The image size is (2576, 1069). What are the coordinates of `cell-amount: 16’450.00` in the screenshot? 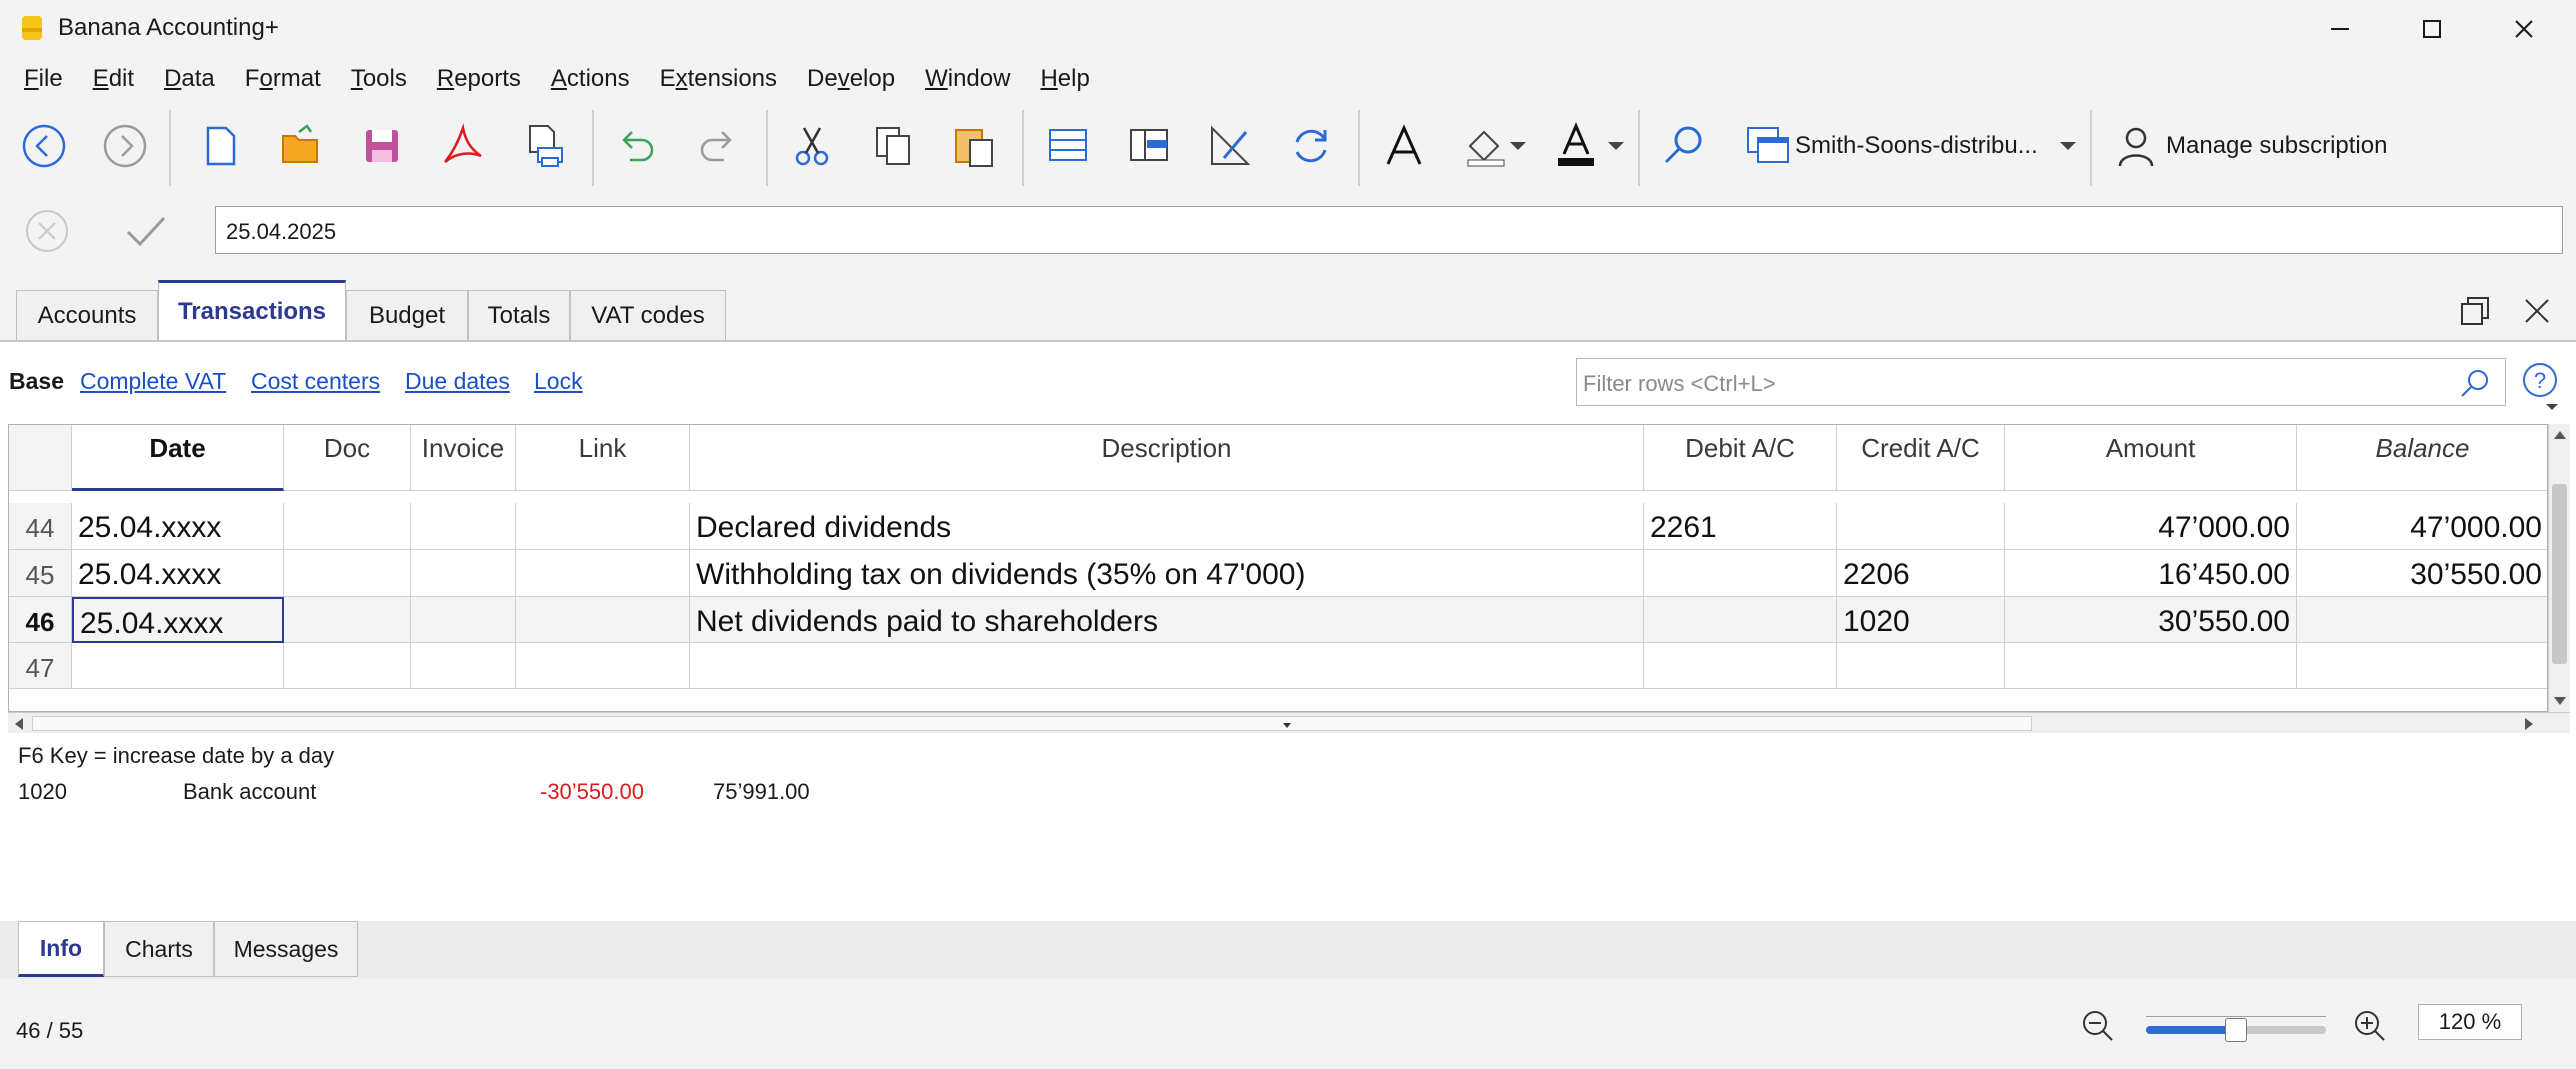 It's located at (2151, 573).